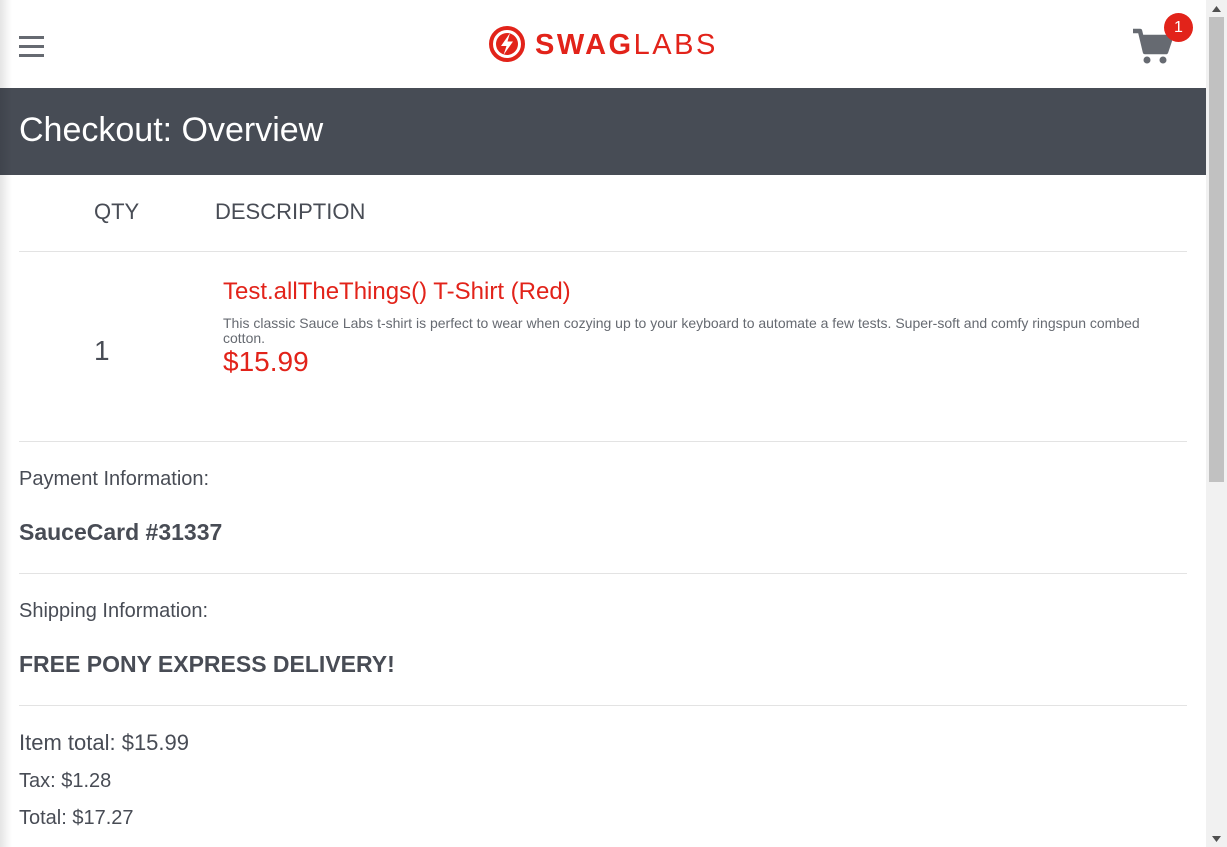  What do you see at coordinates (290, 211) in the screenshot?
I see `description-column-header: DESCRIPTION` at bounding box center [290, 211].